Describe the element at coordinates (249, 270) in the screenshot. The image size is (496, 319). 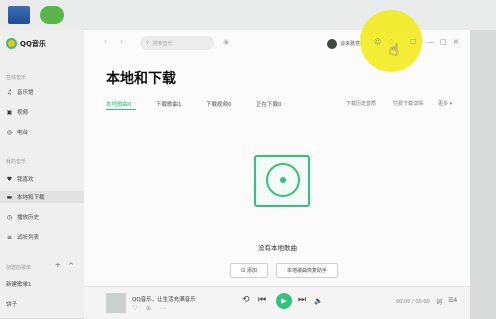
I see `add-button: ⊡ 添加` at that location.